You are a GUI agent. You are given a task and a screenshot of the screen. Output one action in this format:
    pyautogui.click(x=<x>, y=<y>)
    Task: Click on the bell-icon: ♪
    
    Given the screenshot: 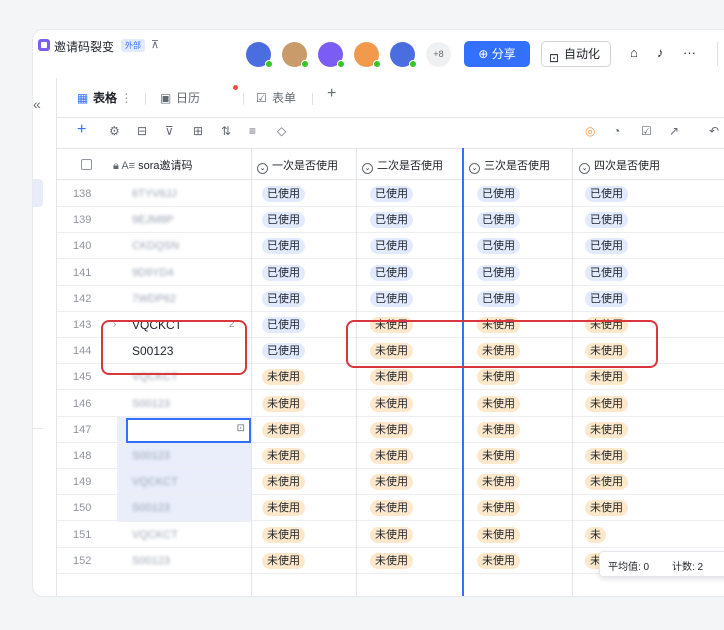 What is the action you would take?
    pyautogui.click(x=660, y=52)
    